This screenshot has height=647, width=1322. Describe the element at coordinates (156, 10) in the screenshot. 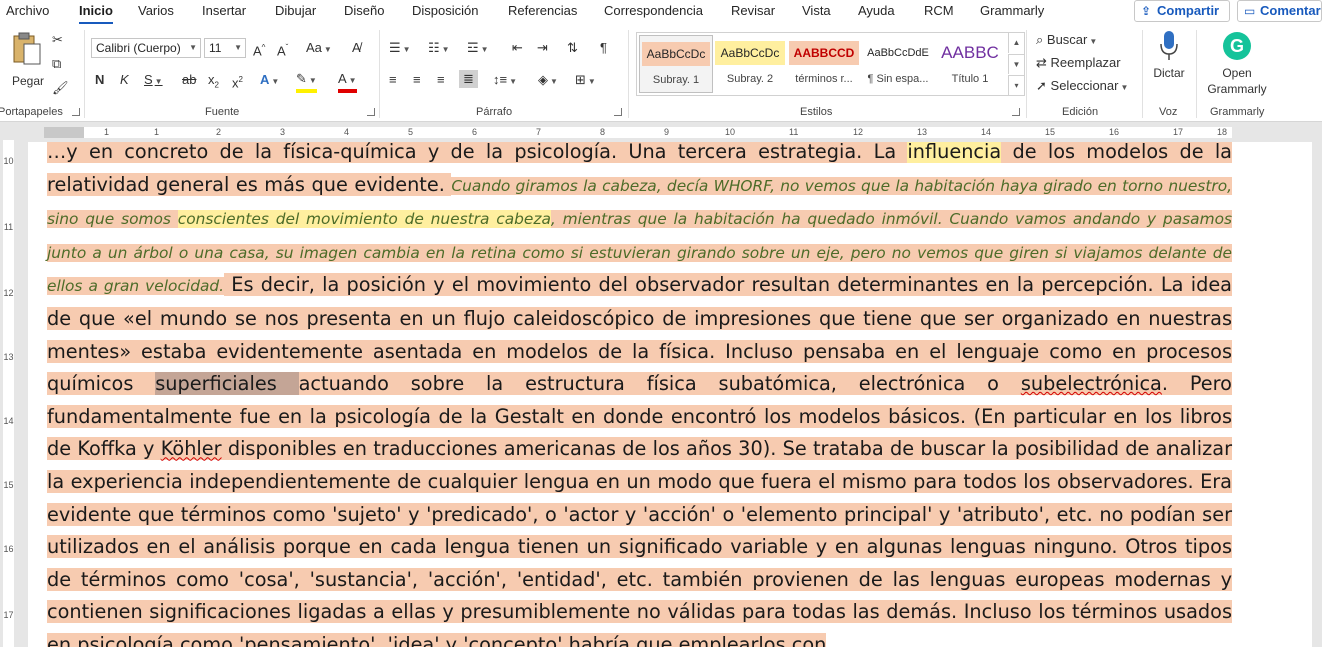

I see `tab-varios: Varios` at that location.